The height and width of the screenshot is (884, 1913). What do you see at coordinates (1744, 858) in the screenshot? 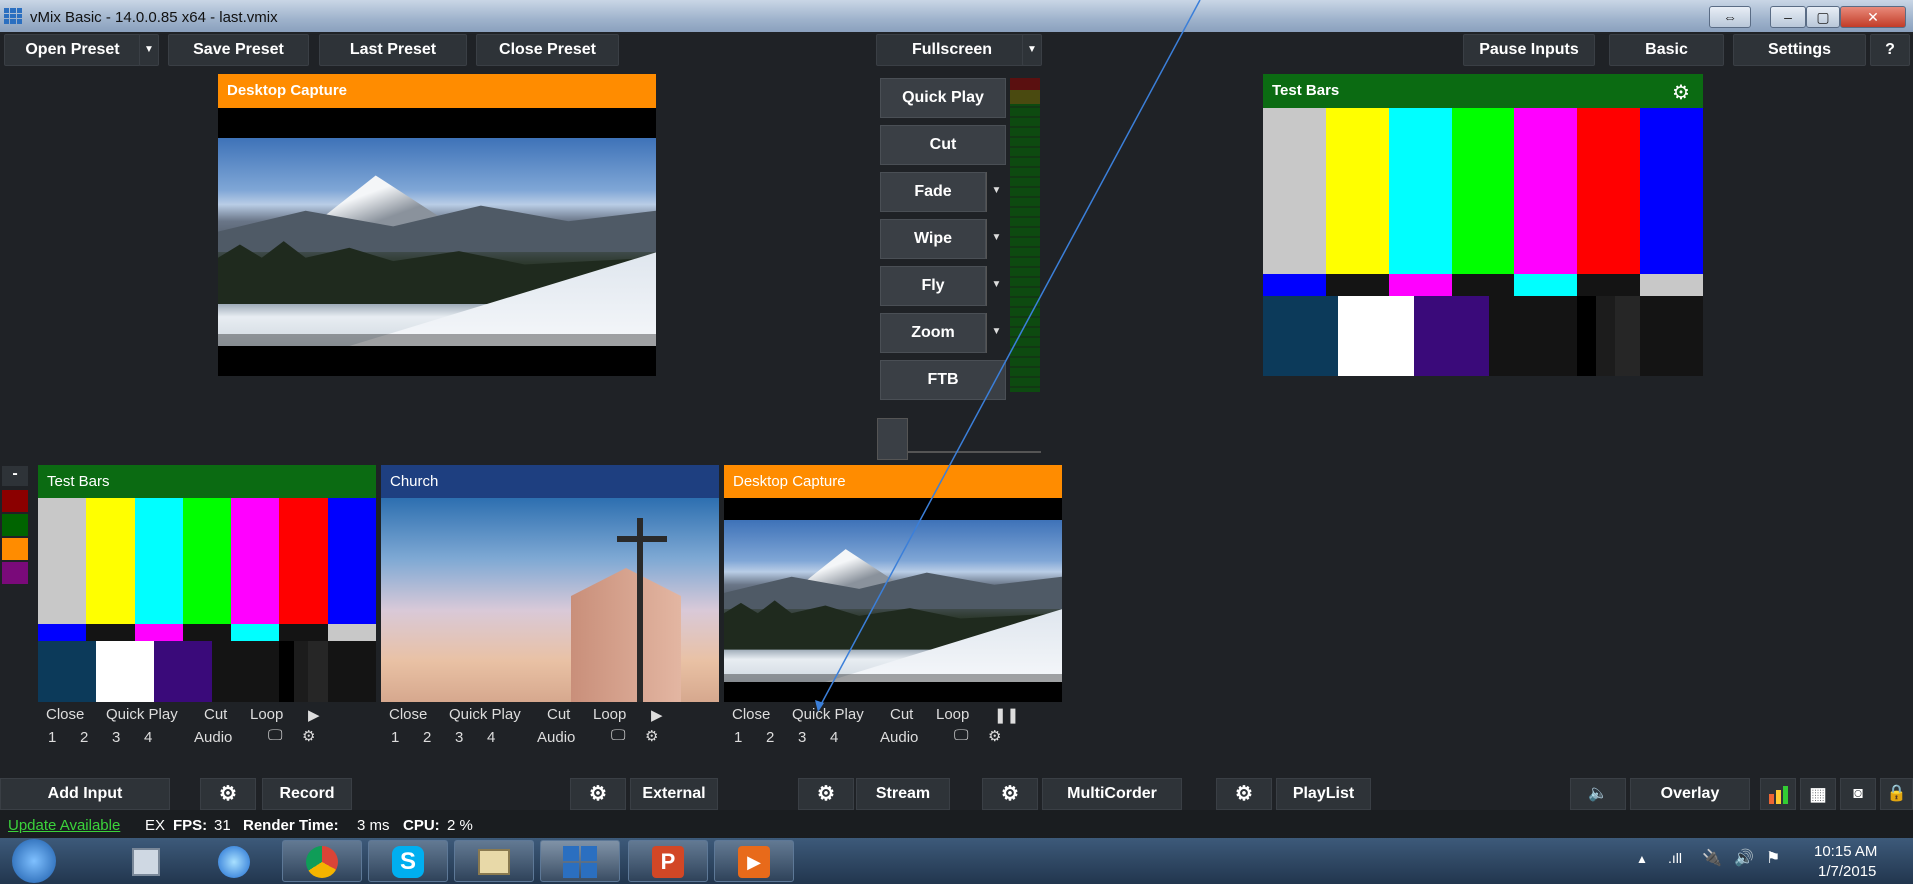
I see `volume-icon: 🔊` at bounding box center [1744, 858].